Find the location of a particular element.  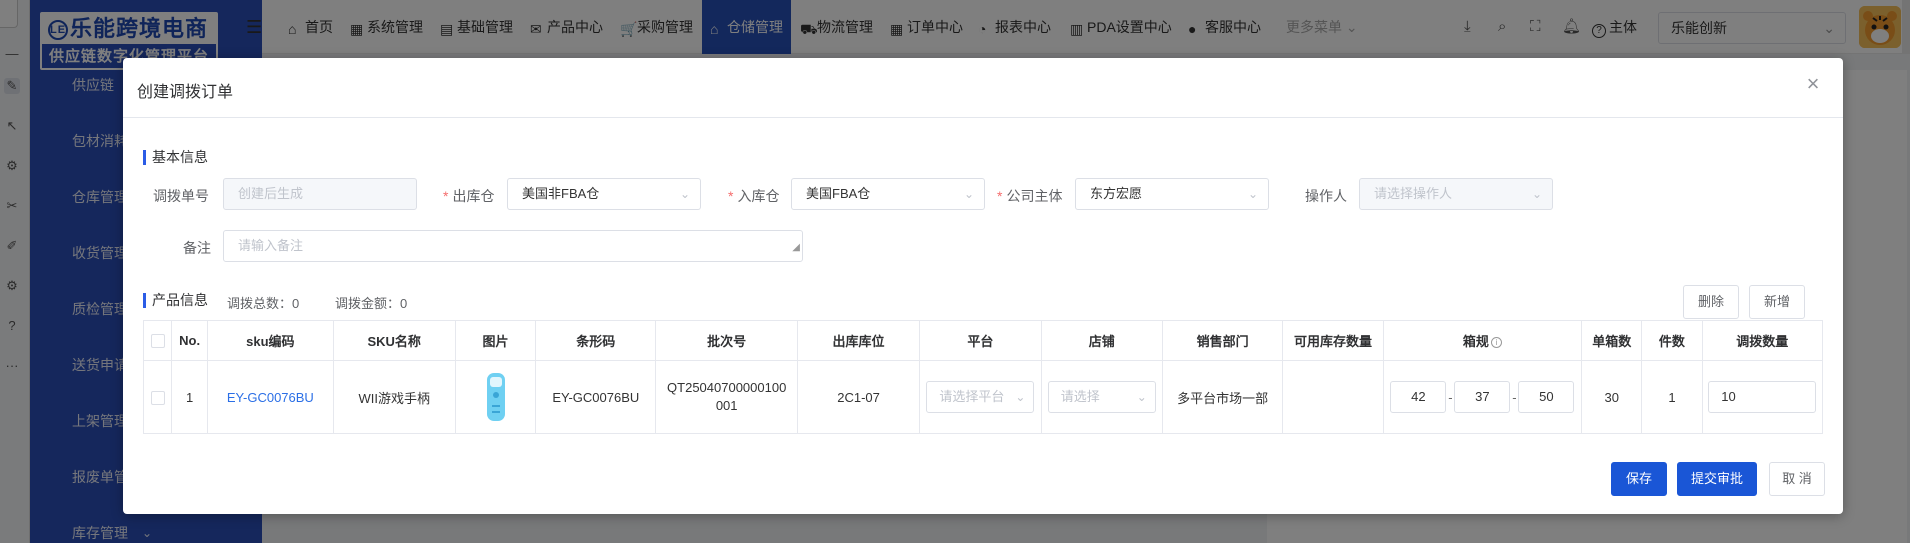

select-all-checkbox is located at coordinates (157, 341).